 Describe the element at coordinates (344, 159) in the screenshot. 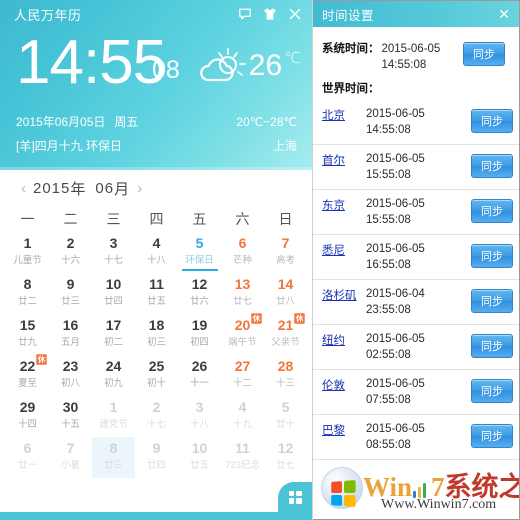

I see `city-name-link: 首尔` at that location.